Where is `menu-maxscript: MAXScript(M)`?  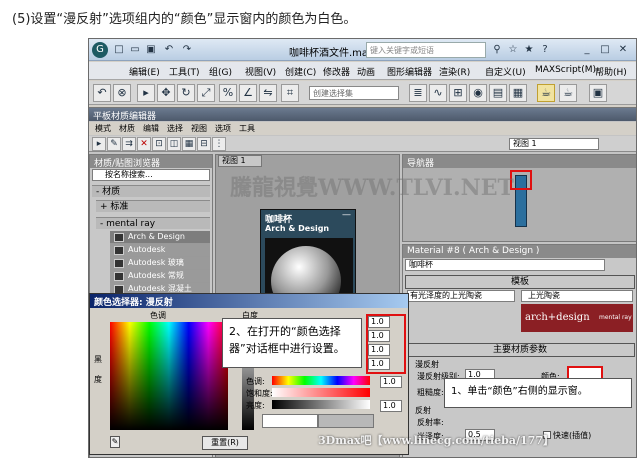 menu-maxscript: MAXScript(M) is located at coordinates (565, 70).